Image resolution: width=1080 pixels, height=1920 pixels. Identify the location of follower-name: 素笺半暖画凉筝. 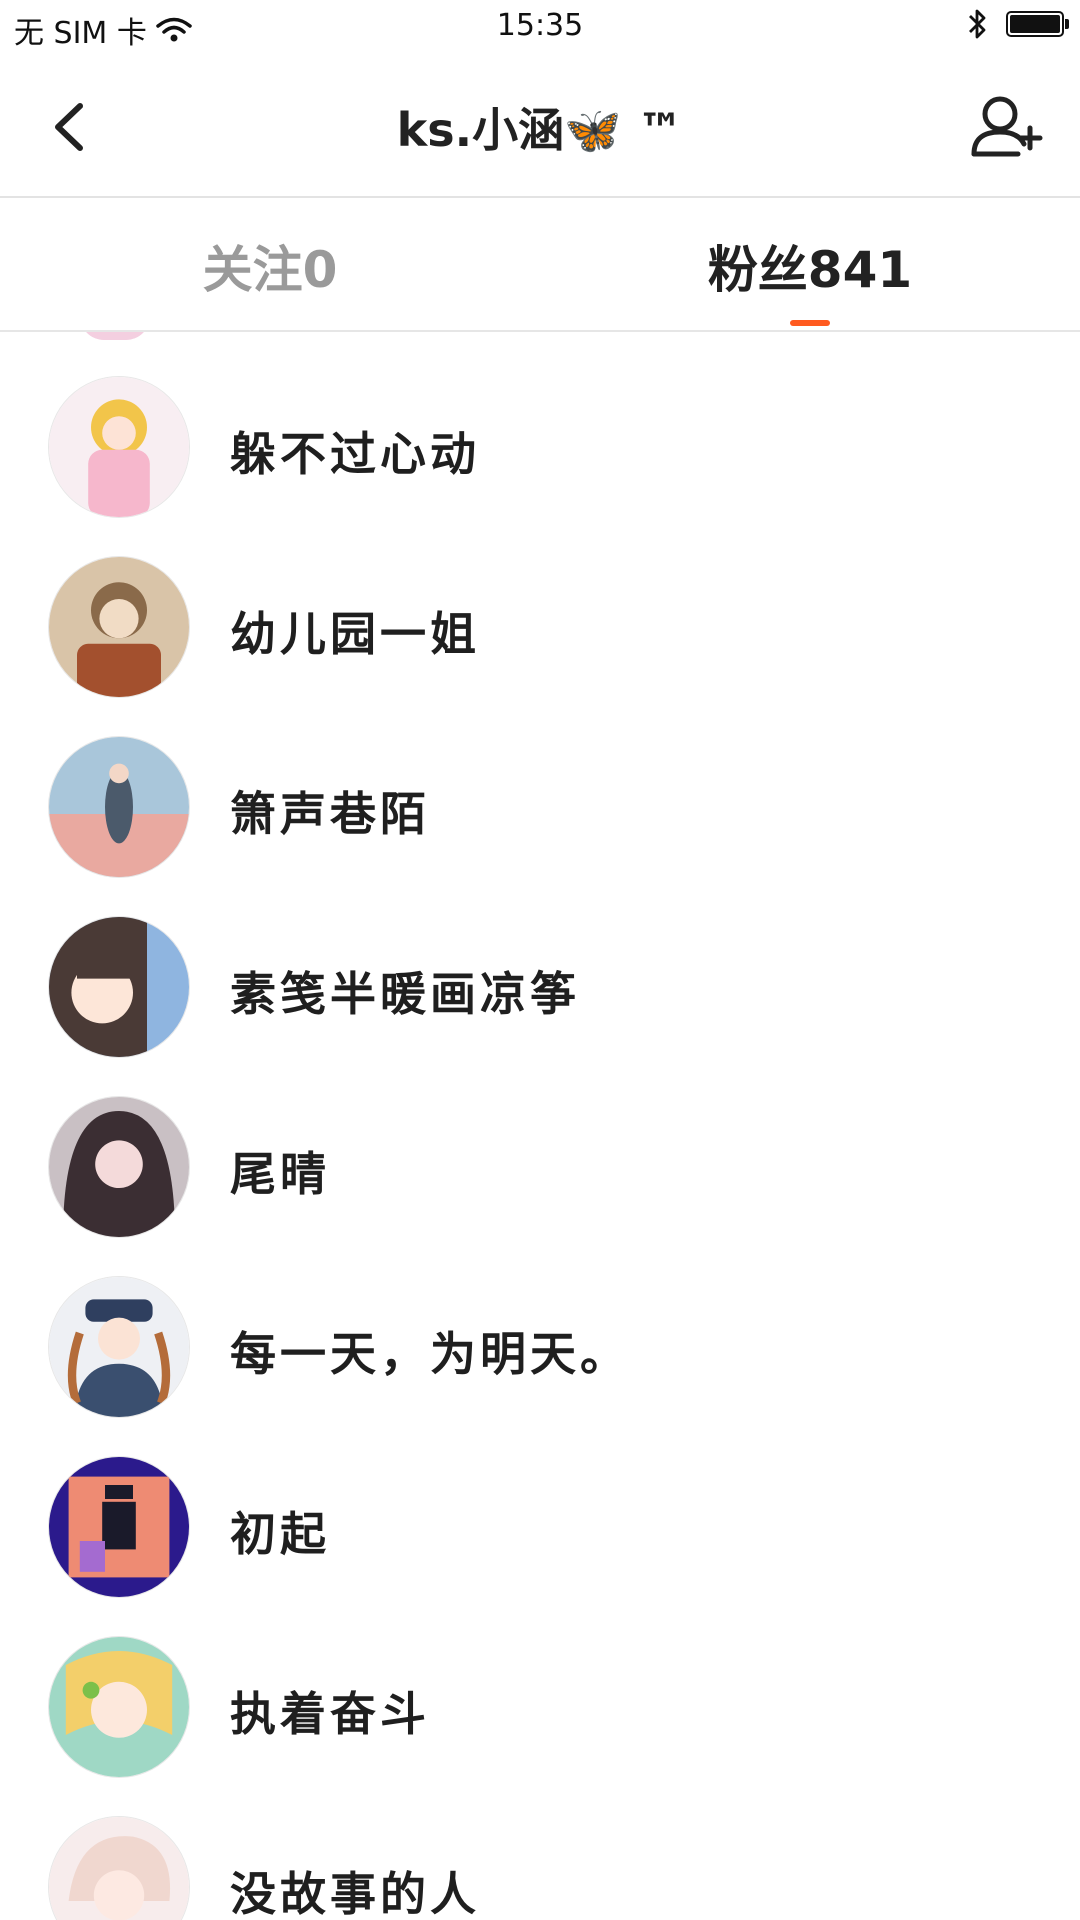
(405, 994).